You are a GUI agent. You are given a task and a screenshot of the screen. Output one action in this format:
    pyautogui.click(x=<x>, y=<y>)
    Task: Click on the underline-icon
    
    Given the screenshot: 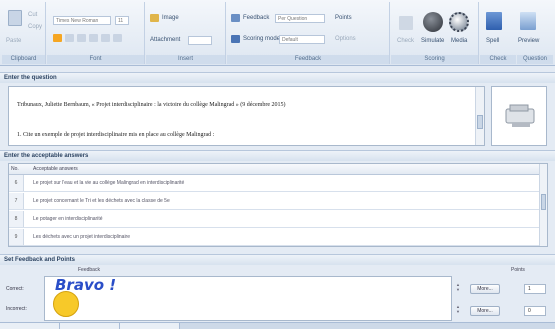 What is the action you would take?
    pyautogui.click(x=93, y=38)
    